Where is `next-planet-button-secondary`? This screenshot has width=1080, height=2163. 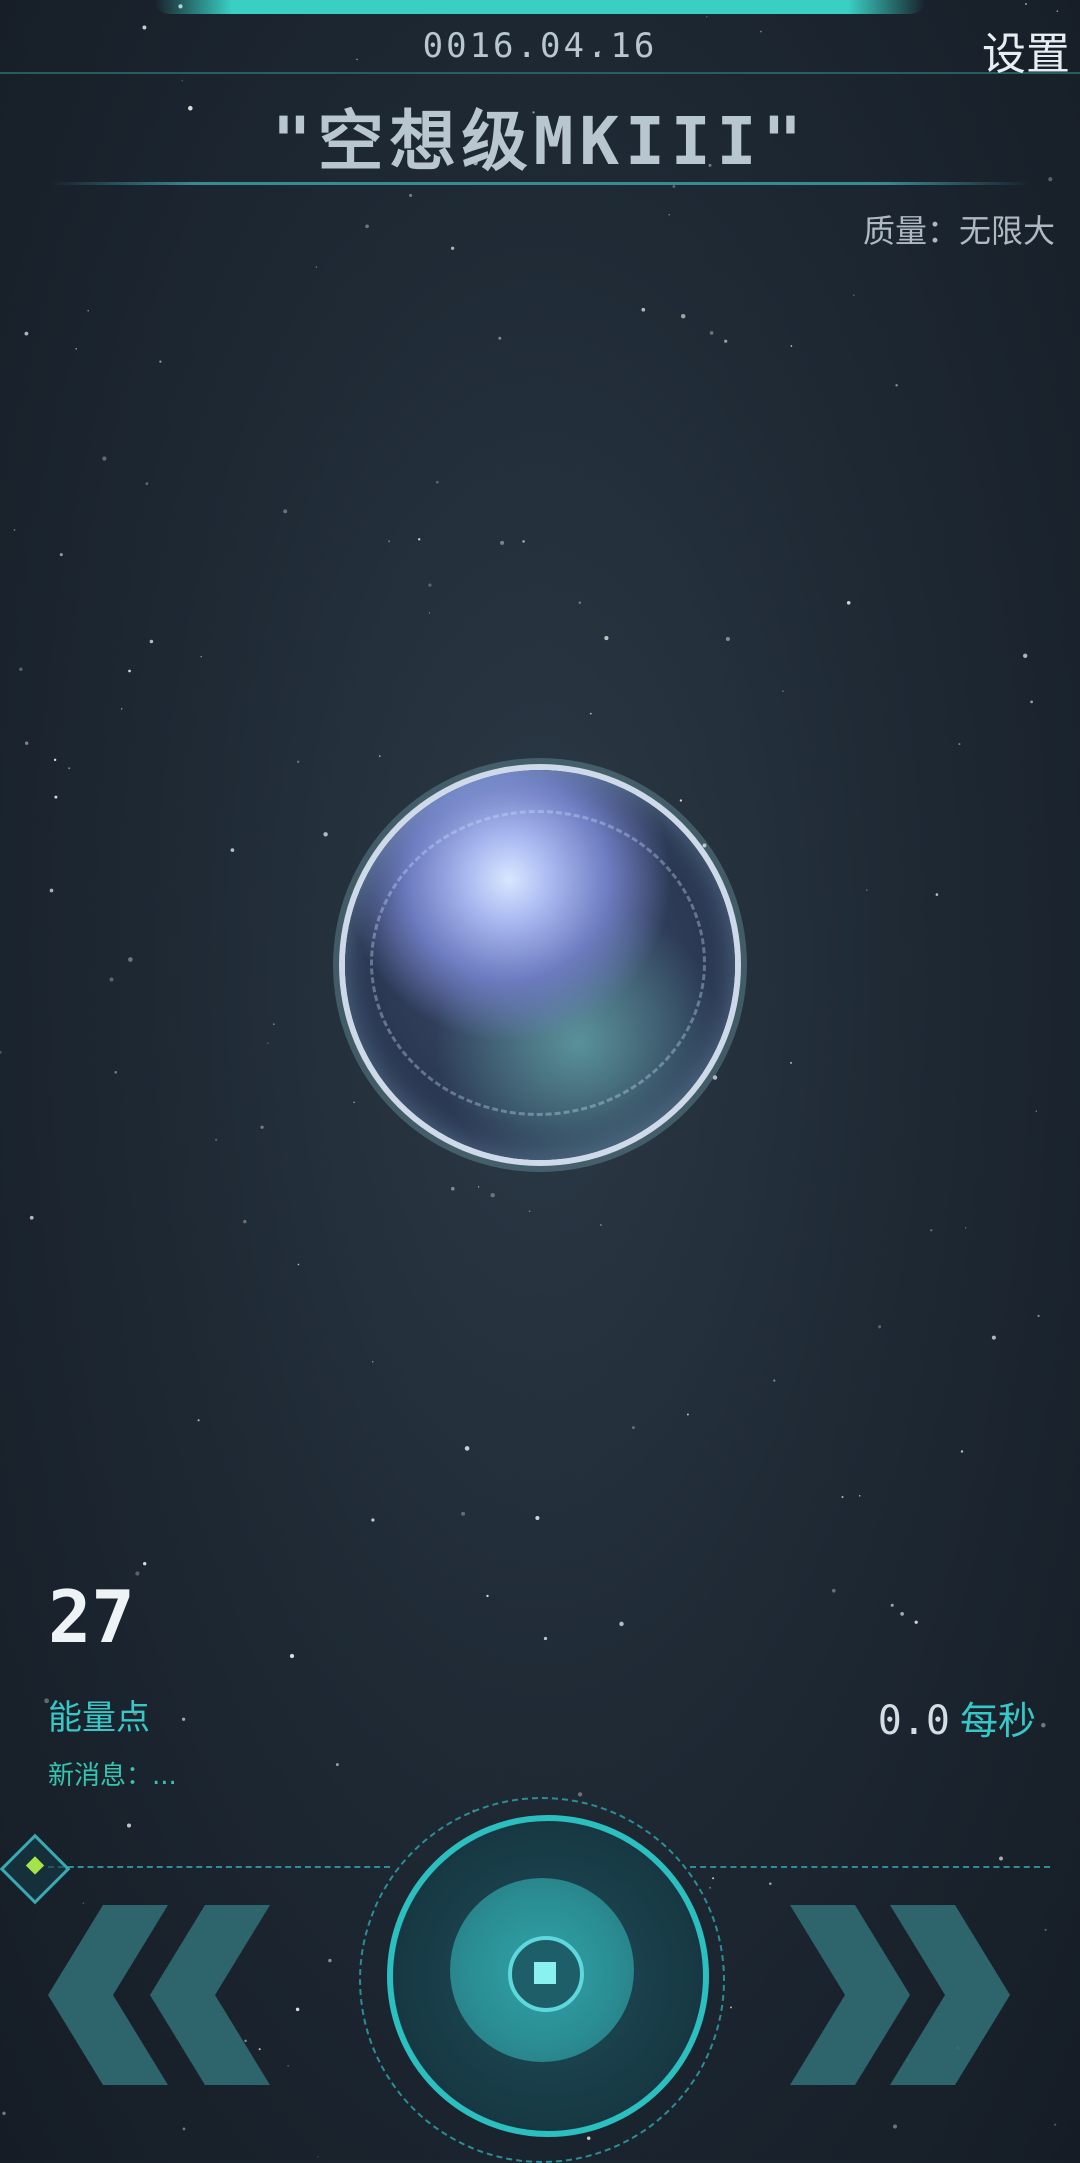
next-planet-button-secondary is located at coordinates (950, 1995).